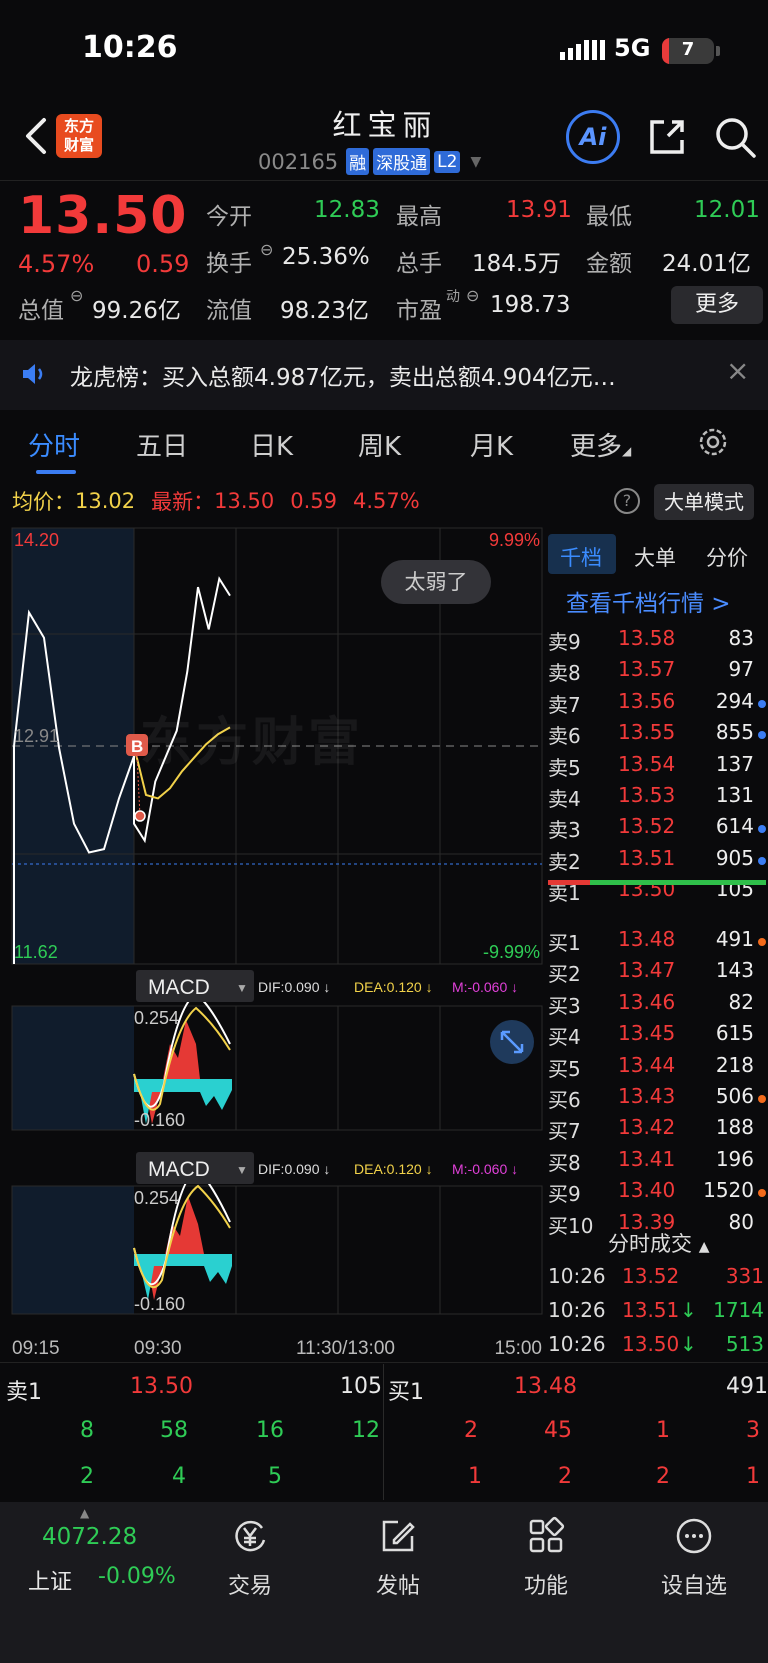  What do you see at coordinates (678, 882) in the screenshot?
I see `bid-ratio-bar` at bounding box center [678, 882].